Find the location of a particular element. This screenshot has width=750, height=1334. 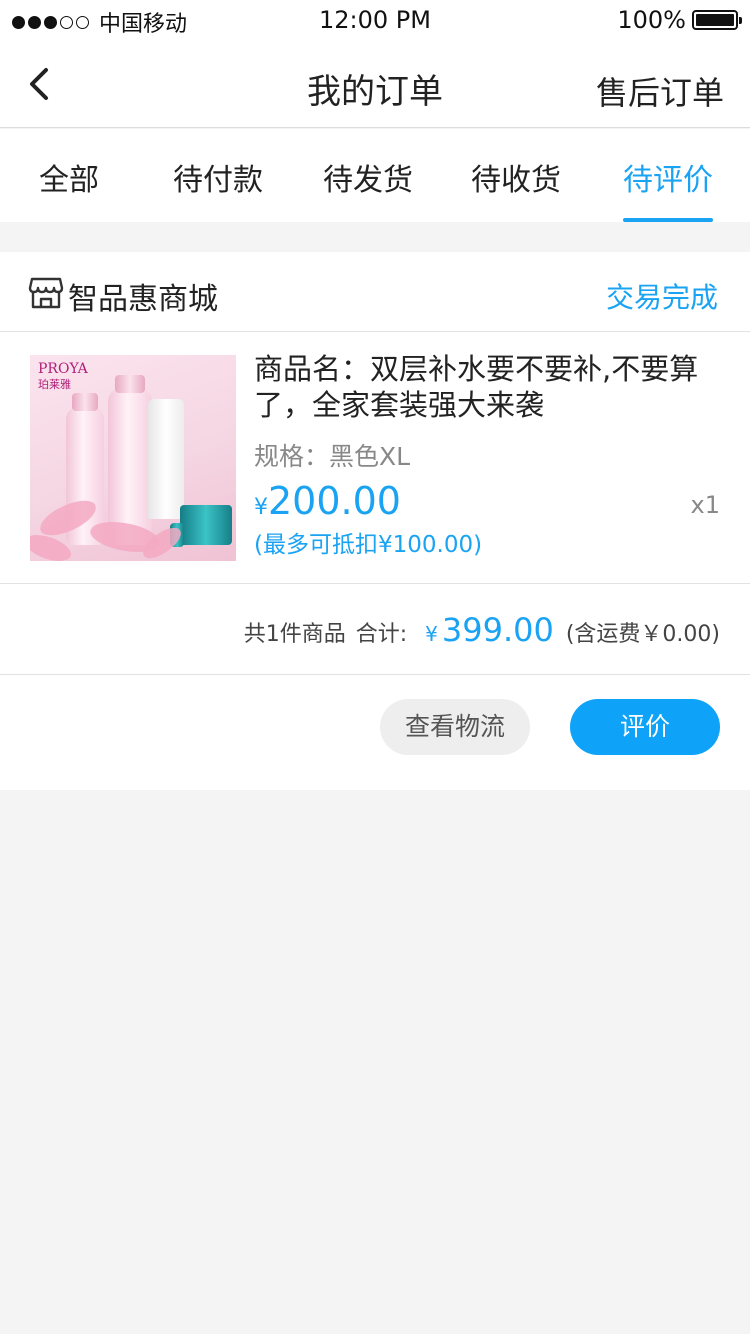

tab-label: 待付款 is located at coordinates (218, 180).